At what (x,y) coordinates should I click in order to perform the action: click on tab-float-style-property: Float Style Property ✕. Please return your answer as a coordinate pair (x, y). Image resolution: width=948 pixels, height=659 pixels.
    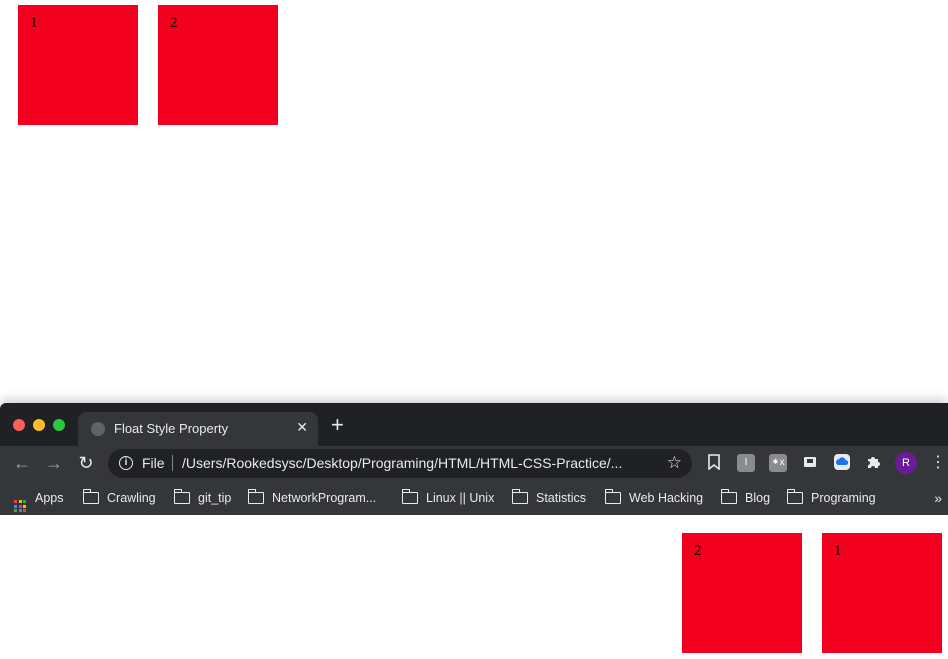
    Looking at the image, I should click on (198, 429).